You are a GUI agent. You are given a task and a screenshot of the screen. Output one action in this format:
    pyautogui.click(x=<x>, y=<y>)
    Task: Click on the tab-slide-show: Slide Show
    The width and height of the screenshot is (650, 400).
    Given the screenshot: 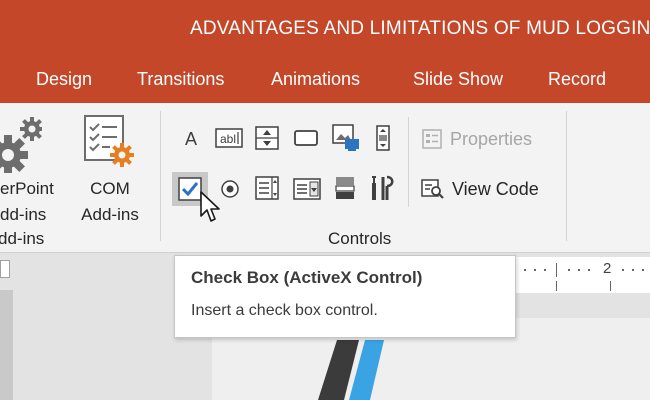 What is the action you would take?
    pyautogui.click(x=458, y=79)
    